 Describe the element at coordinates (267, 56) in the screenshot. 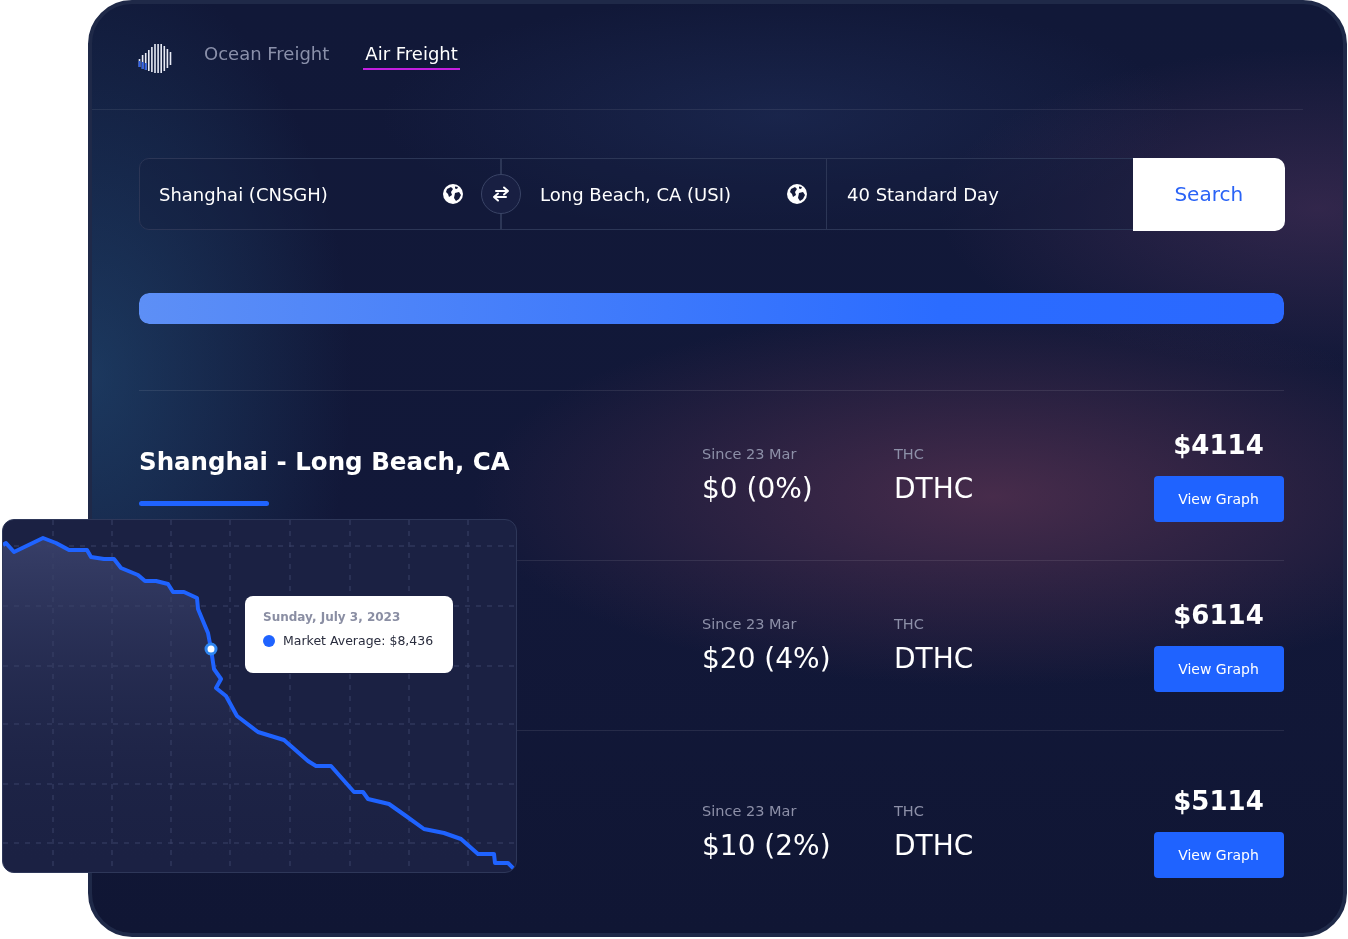

I see `nav-tab: Ocean Freight` at that location.